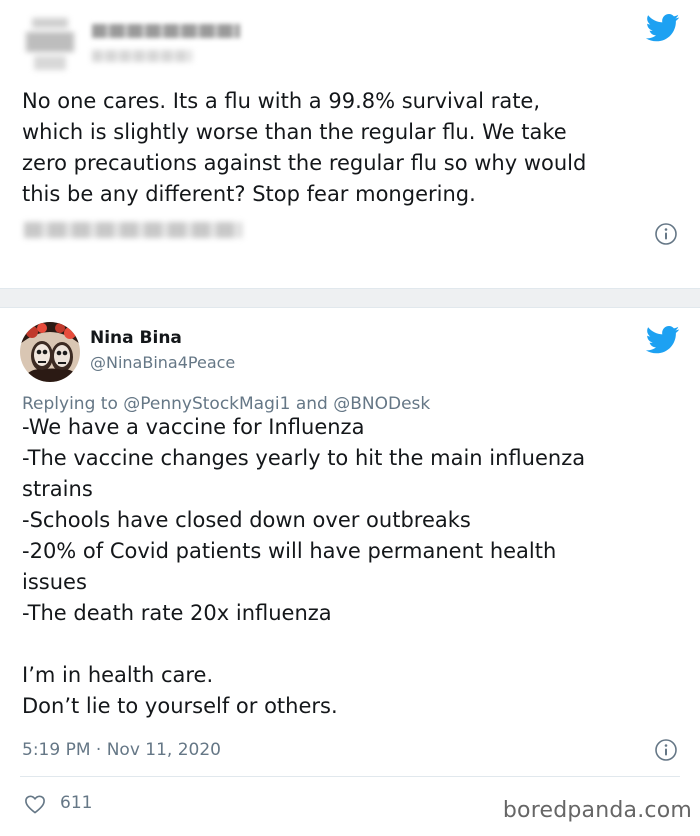 The height and width of the screenshot is (836, 700). Describe the element at coordinates (597, 810) in the screenshot. I see `watermark: boredpanda.com` at that location.